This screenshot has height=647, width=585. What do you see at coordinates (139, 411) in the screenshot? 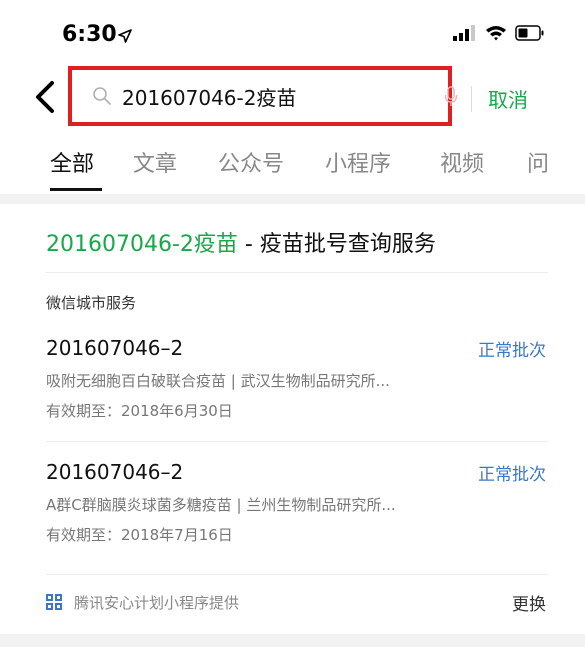
I see `expiry-date: 有效期至：2018年6月30日` at bounding box center [139, 411].